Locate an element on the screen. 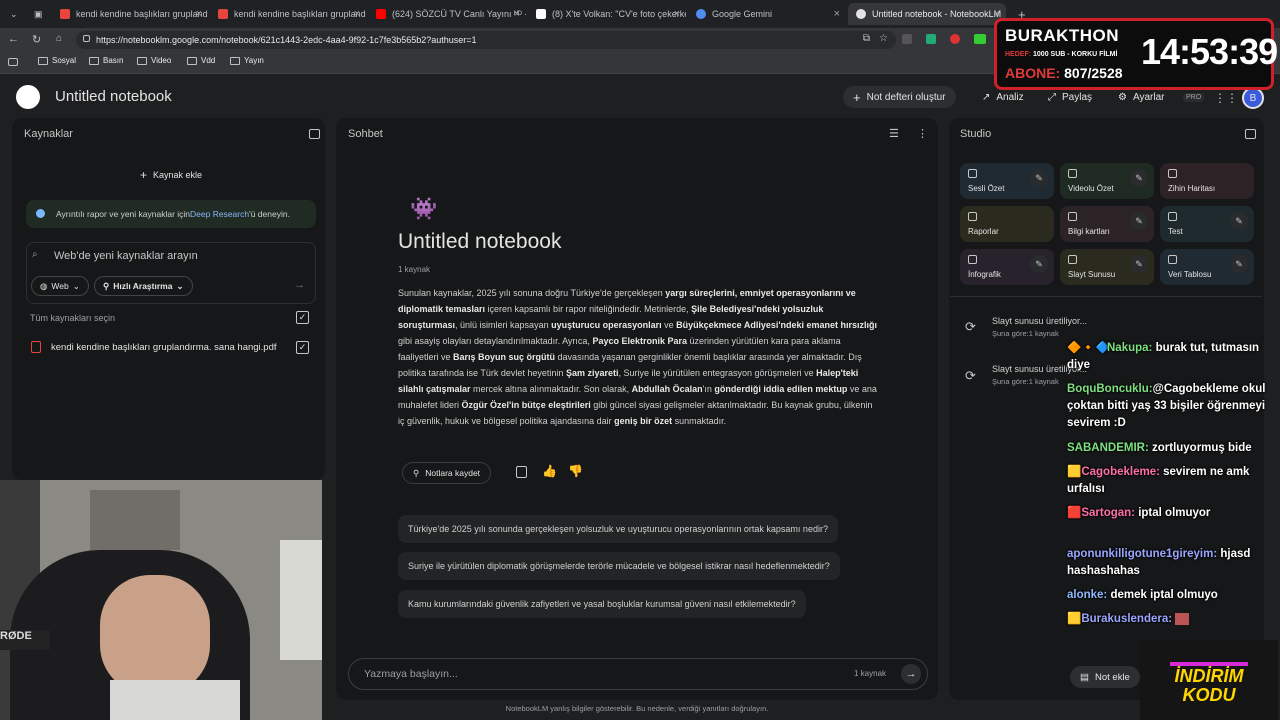 The image size is (1280, 720). thumbs-up-icon: 👍 is located at coordinates (549, 471).